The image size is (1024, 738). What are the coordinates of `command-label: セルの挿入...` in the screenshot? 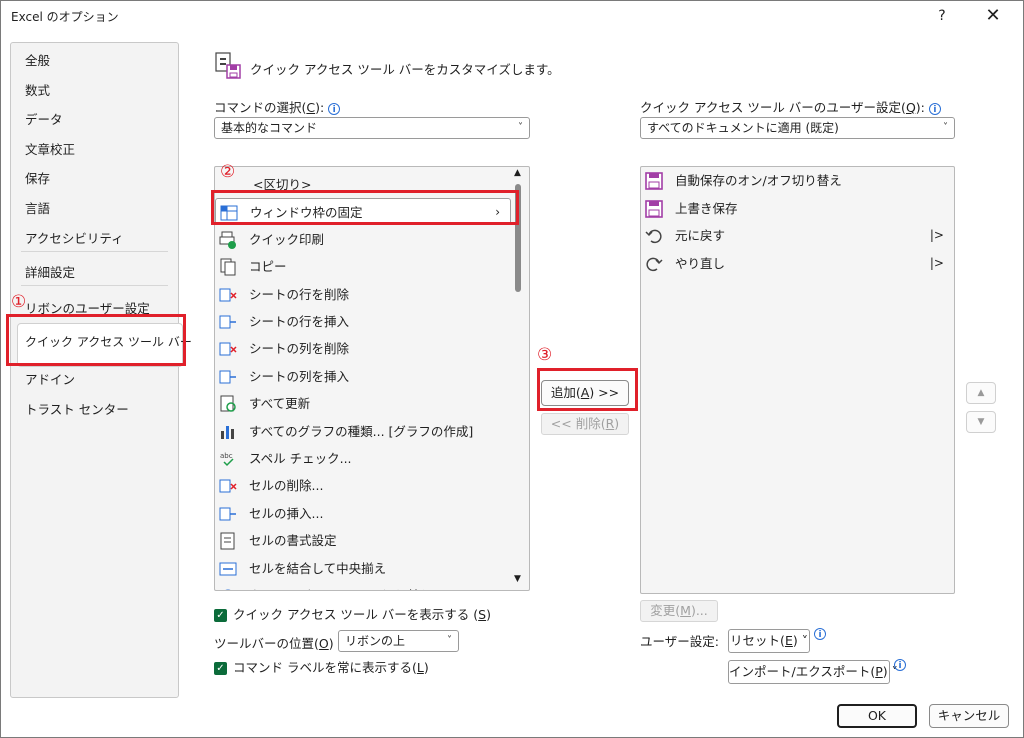 It's located at (286, 513).